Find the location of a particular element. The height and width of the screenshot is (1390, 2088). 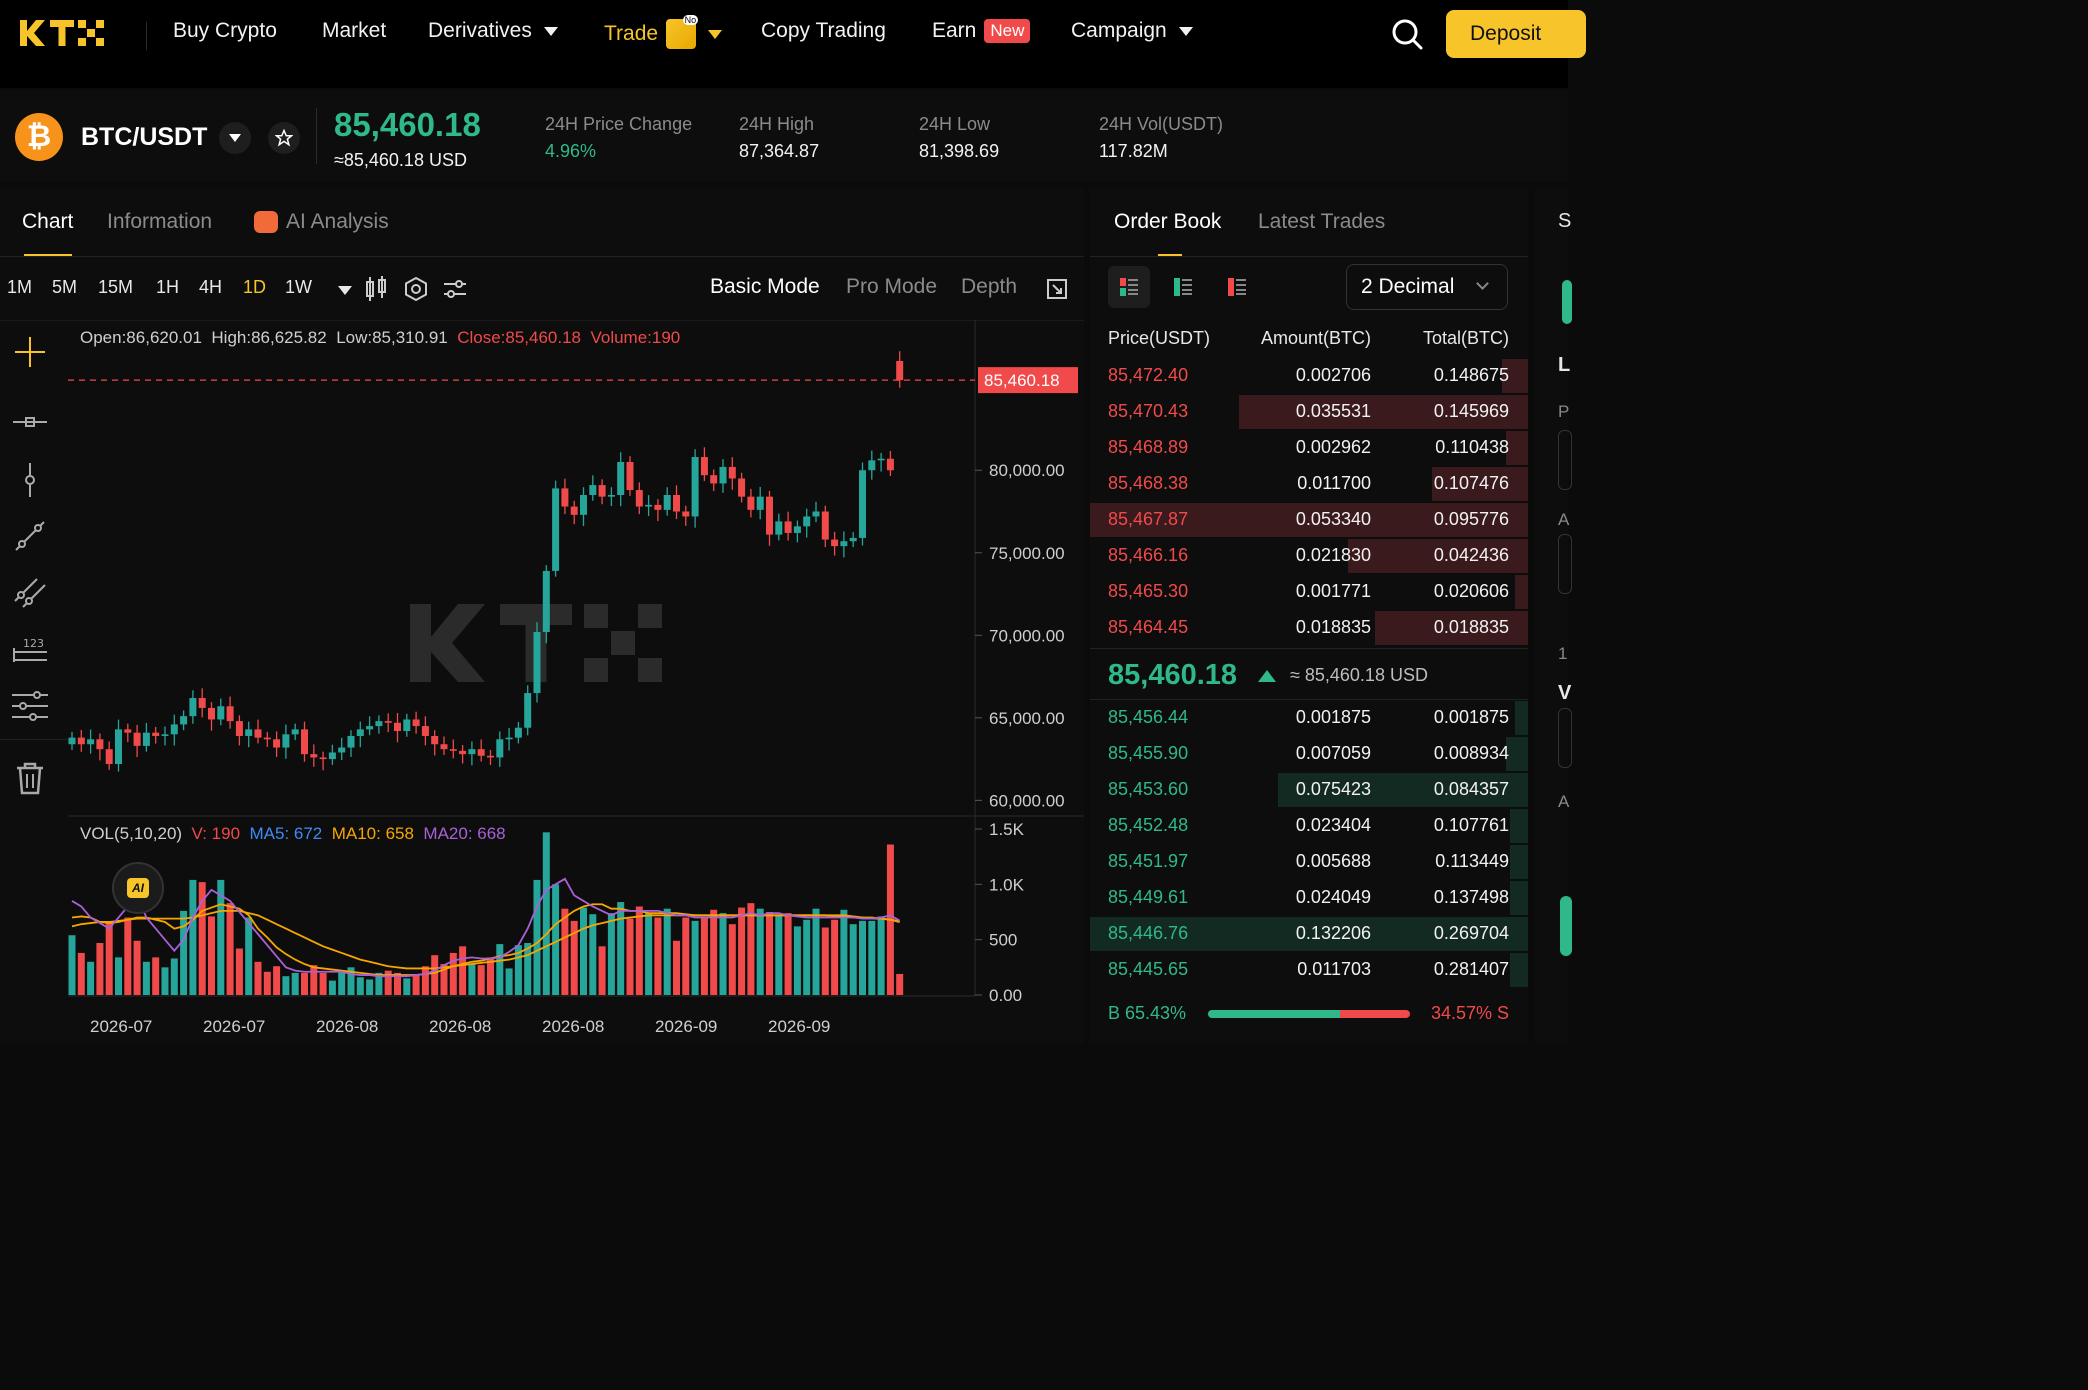

edge-price-input is located at coordinates (1565, 460).